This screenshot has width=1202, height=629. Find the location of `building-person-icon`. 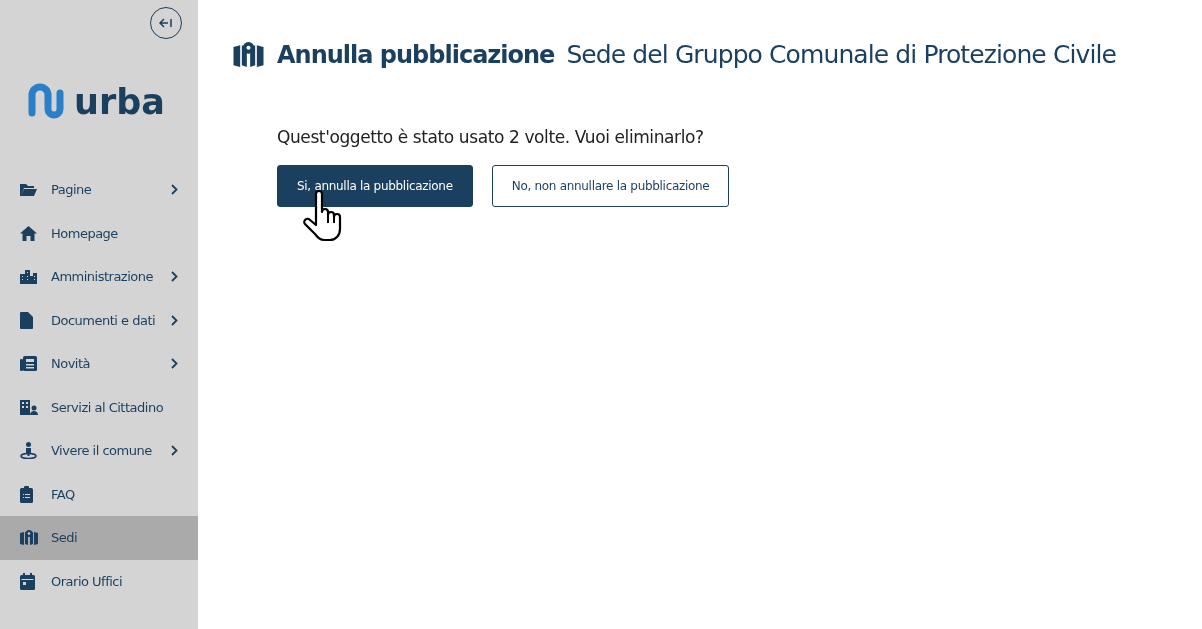

building-person-icon is located at coordinates (29, 407).